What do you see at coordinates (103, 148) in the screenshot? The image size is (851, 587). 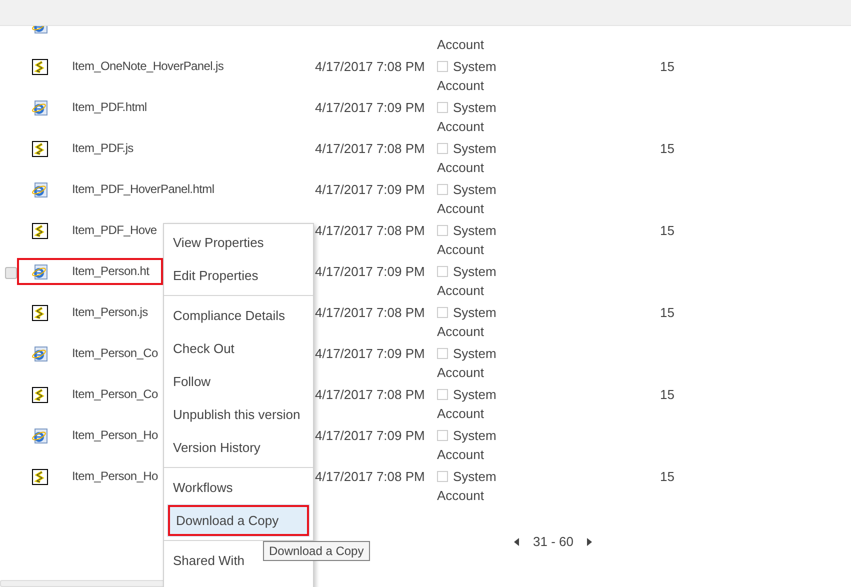 I see `file-name-link: Item_PDF.js` at bounding box center [103, 148].